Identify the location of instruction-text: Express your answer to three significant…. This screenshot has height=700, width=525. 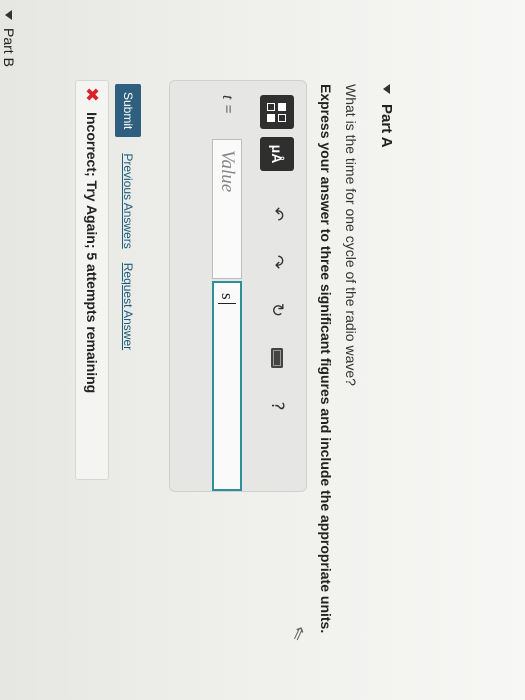
(326, 359).